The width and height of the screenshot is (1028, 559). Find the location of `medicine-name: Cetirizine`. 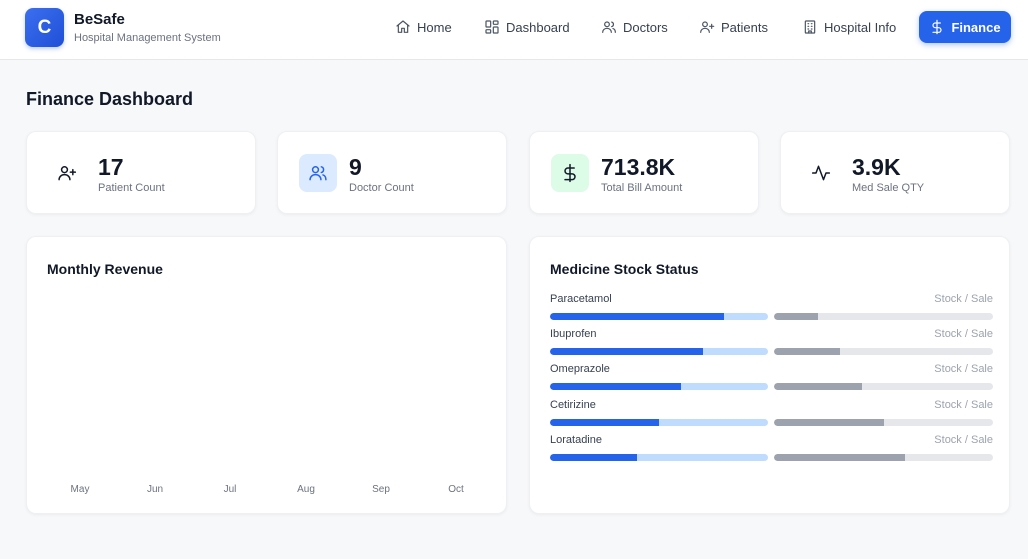

medicine-name: Cetirizine is located at coordinates (573, 405).